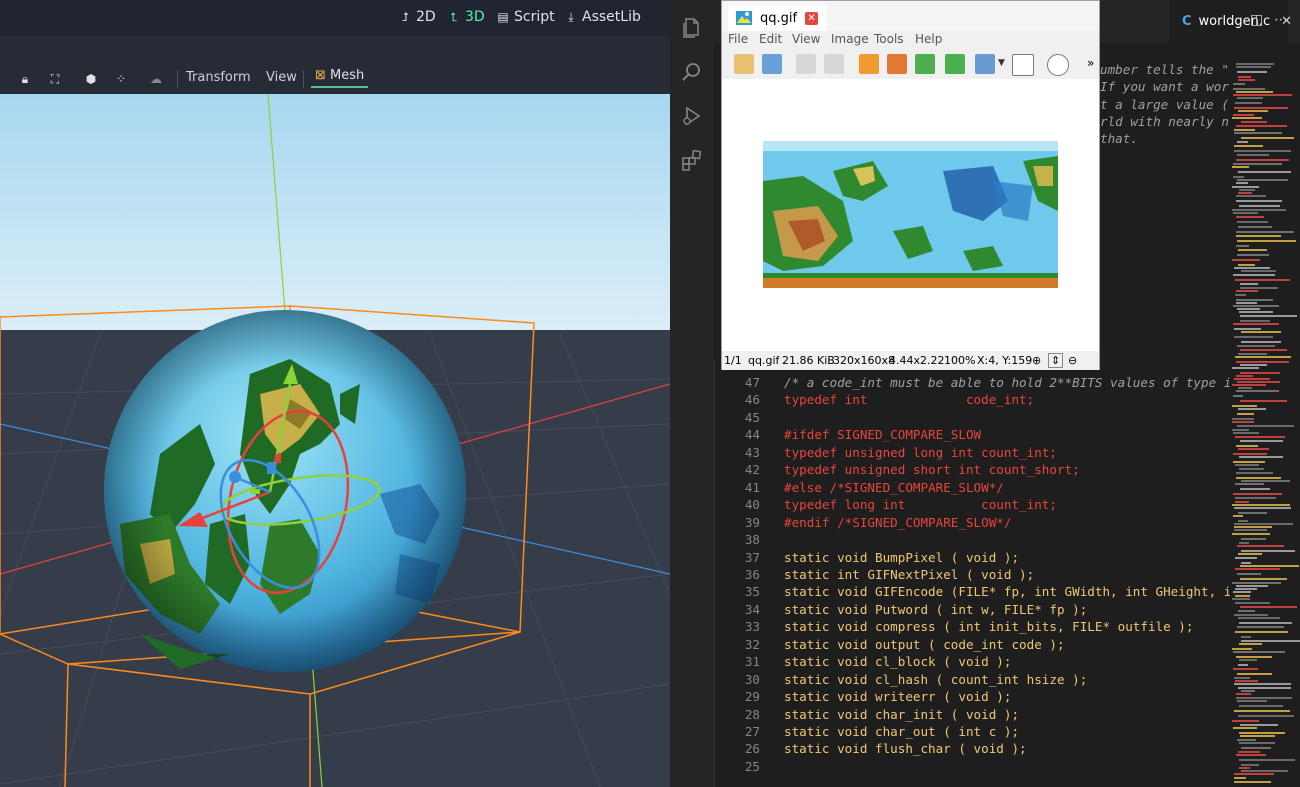  Describe the element at coordinates (416, 17) in the screenshot. I see `mode-2d-button: ⮥ 2D` at that location.